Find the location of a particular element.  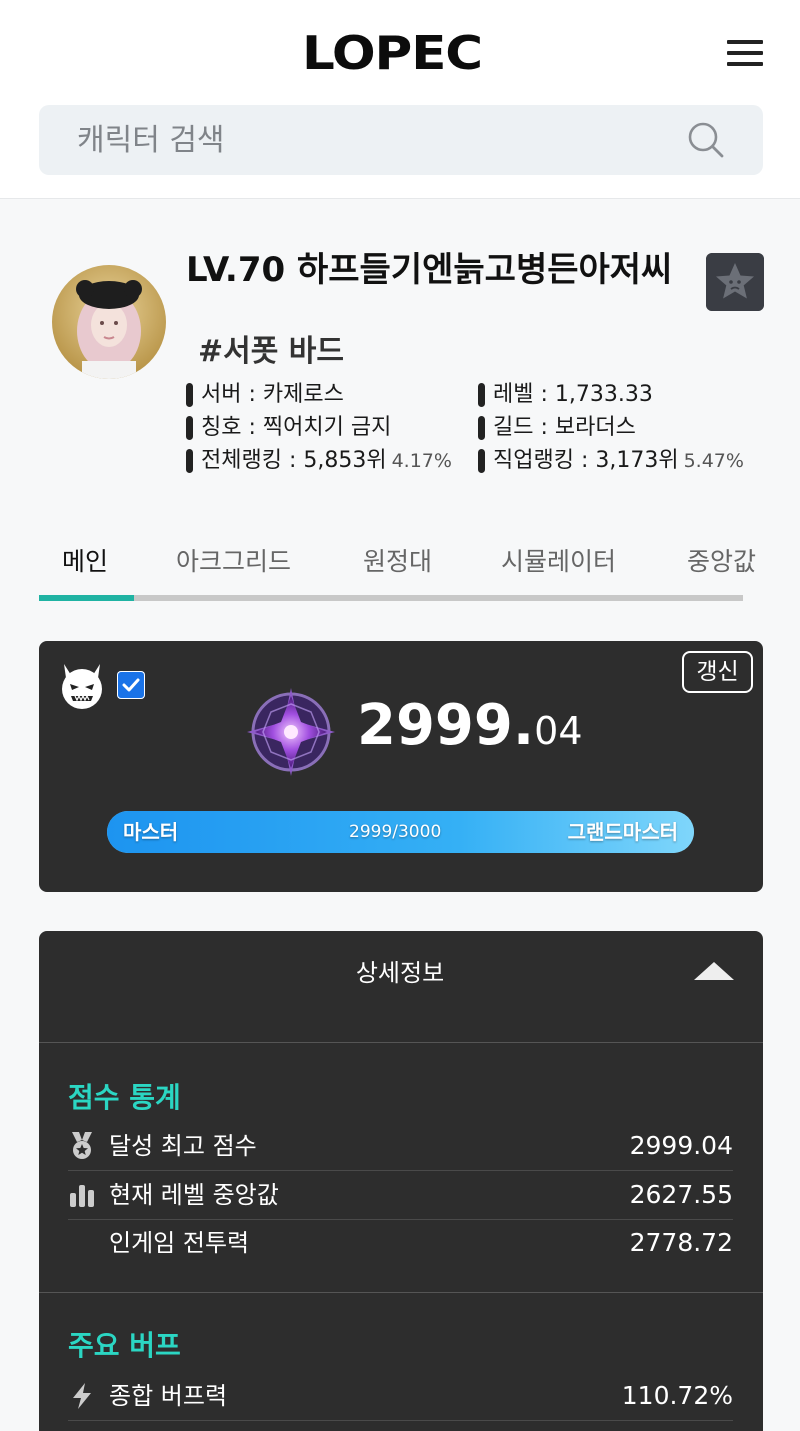

detail-panel-title: 상세정보 is located at coordinates (400, 973).